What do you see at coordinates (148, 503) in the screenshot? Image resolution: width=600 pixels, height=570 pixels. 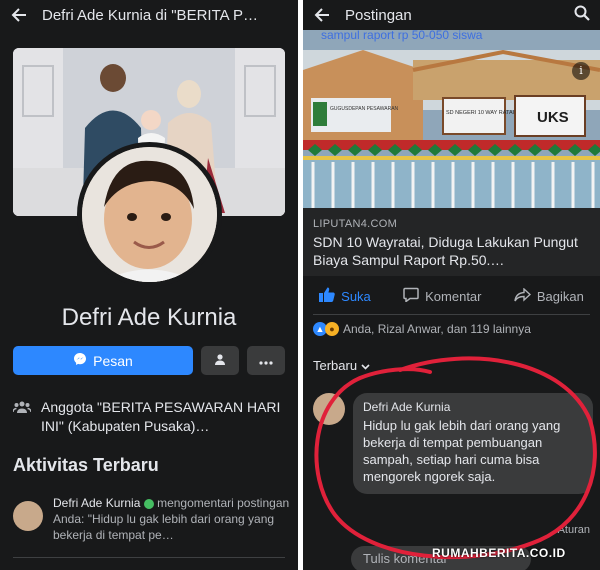 I see `online-status-icon` at bounding box center [148, 503].